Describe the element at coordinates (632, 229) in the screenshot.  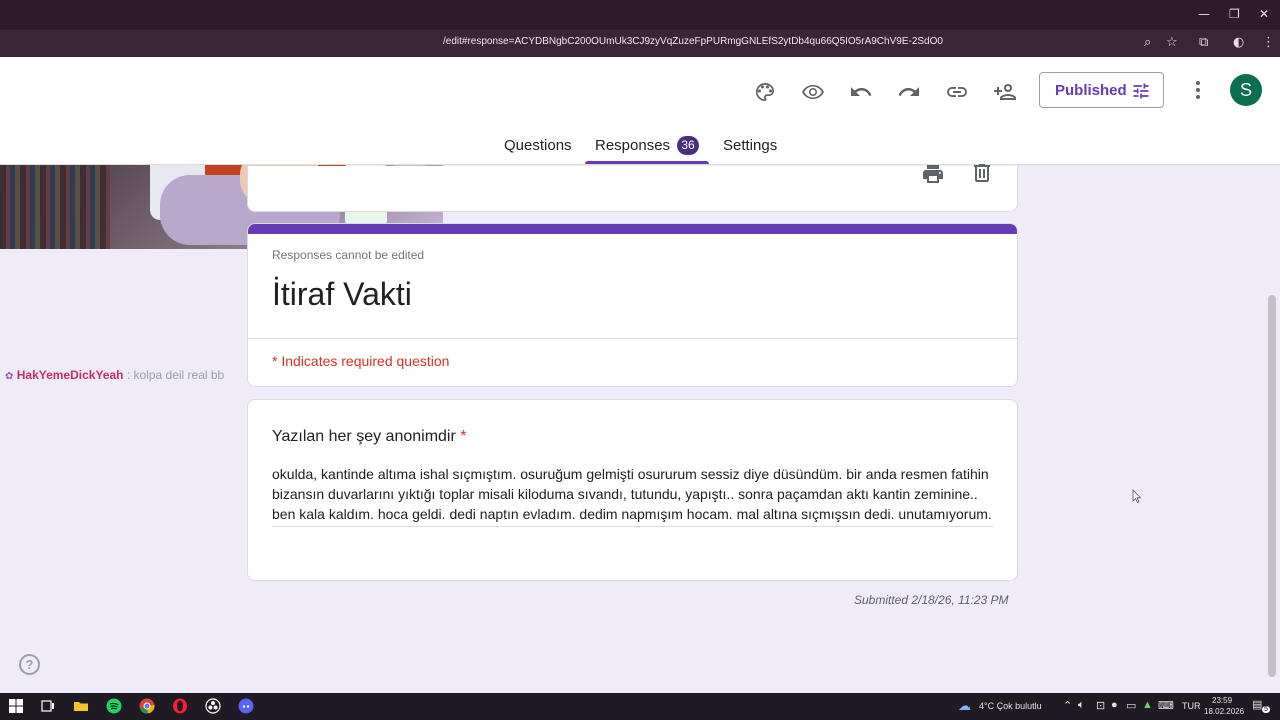
I see `theme-stripe` at that location.